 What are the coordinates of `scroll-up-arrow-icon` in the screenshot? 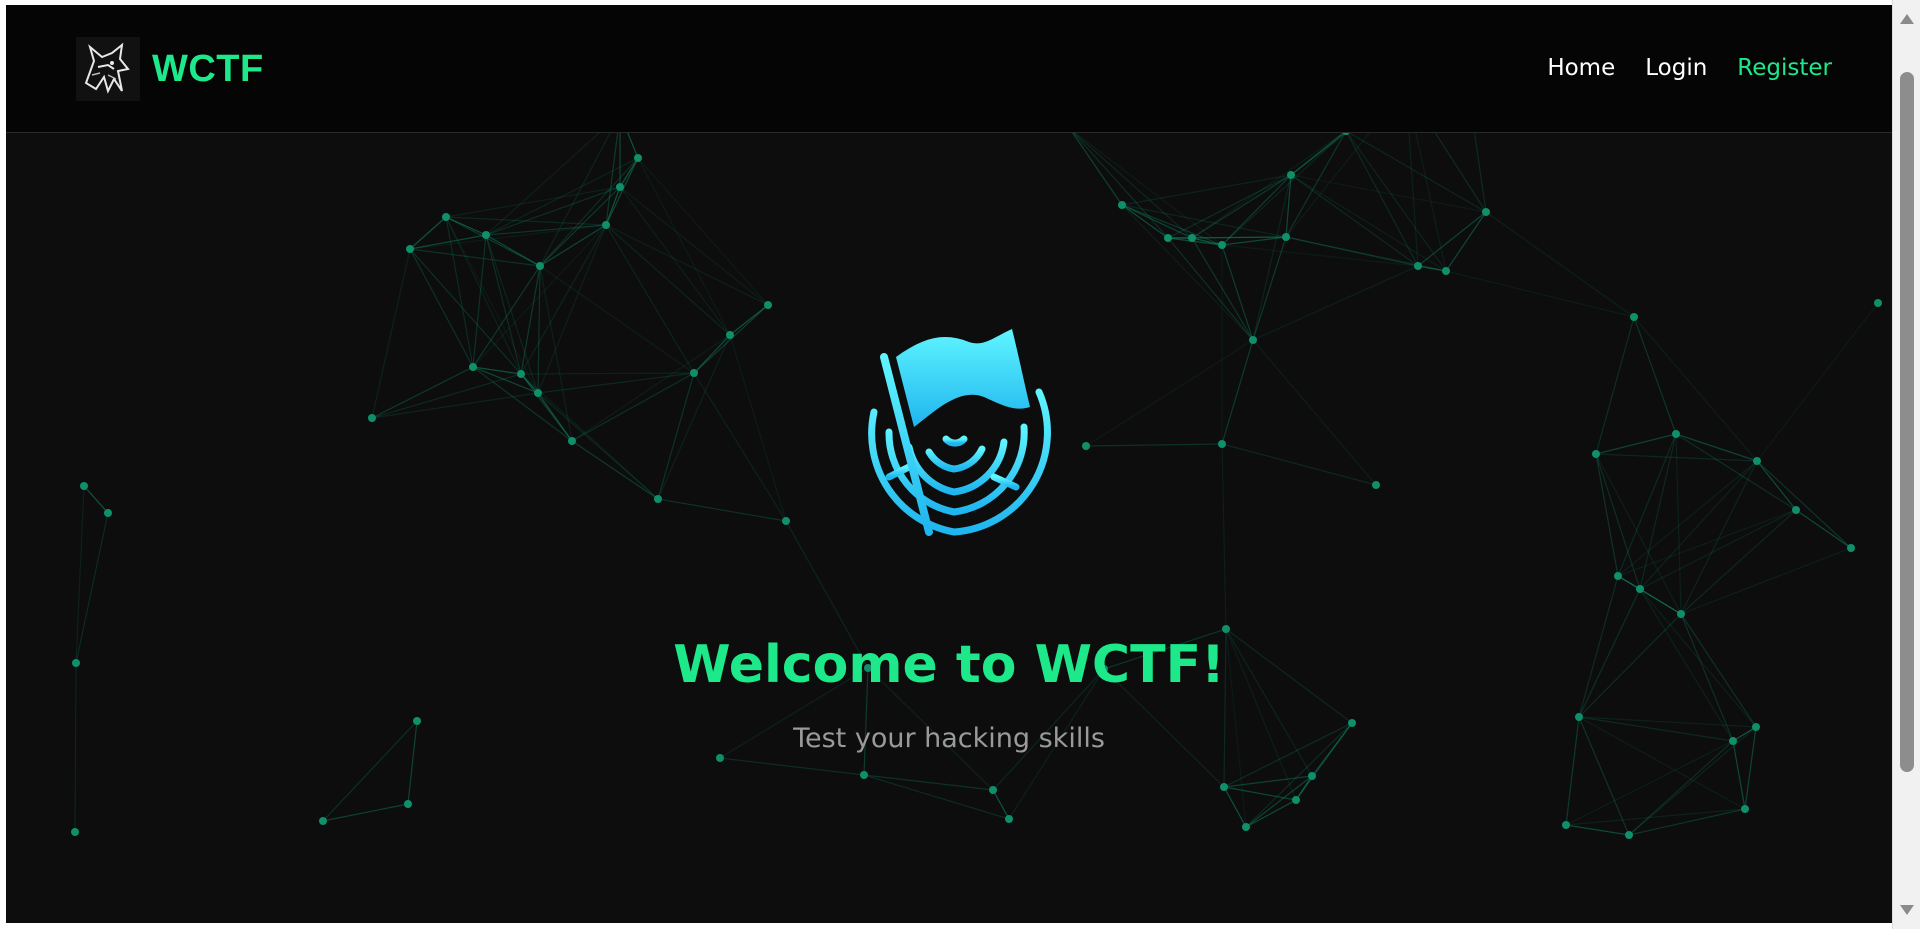 It's located at (1907, 19).